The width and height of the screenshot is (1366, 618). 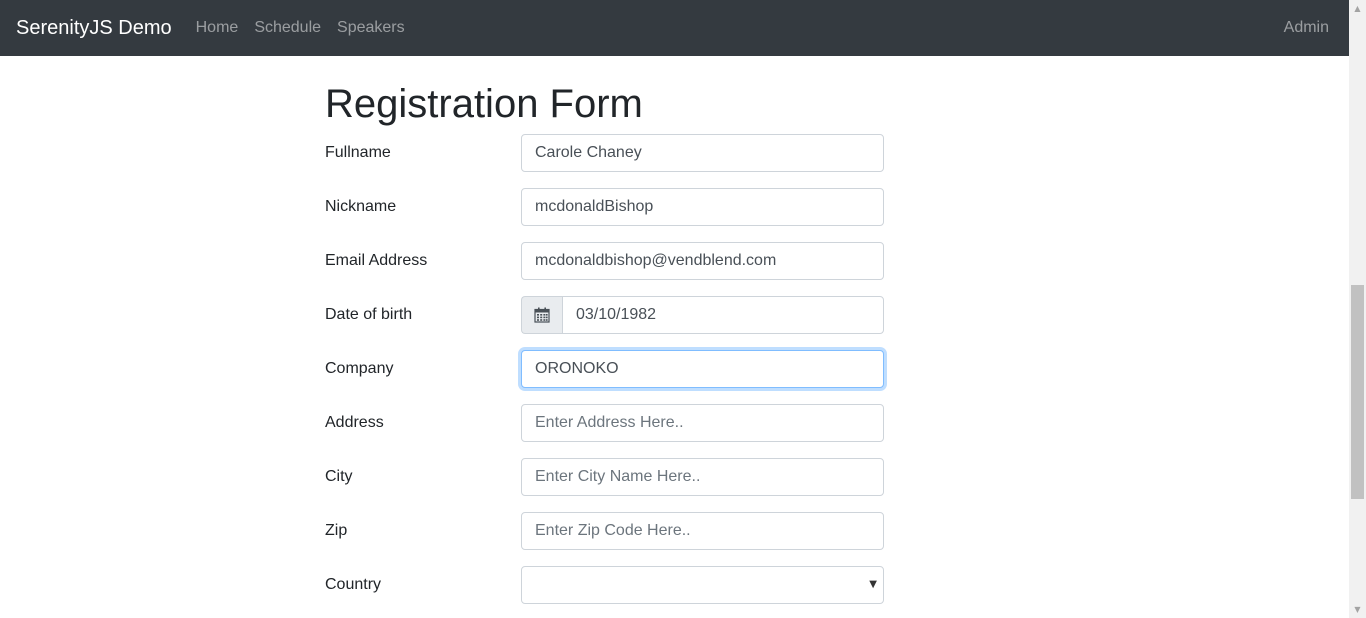 I want to click on nav-speakers-link: Speakers, so click(x=371, y=28).